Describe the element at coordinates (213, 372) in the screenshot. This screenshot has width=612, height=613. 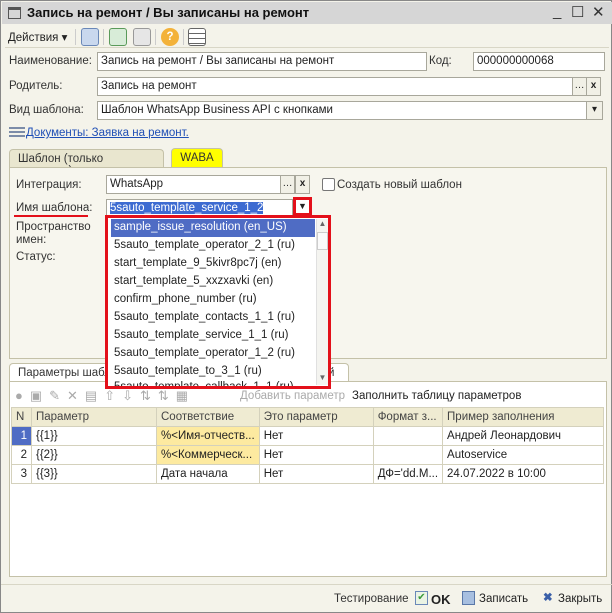
I see `dropdown-item: 5sauto_template_to_3_1 (ru)` at that location.